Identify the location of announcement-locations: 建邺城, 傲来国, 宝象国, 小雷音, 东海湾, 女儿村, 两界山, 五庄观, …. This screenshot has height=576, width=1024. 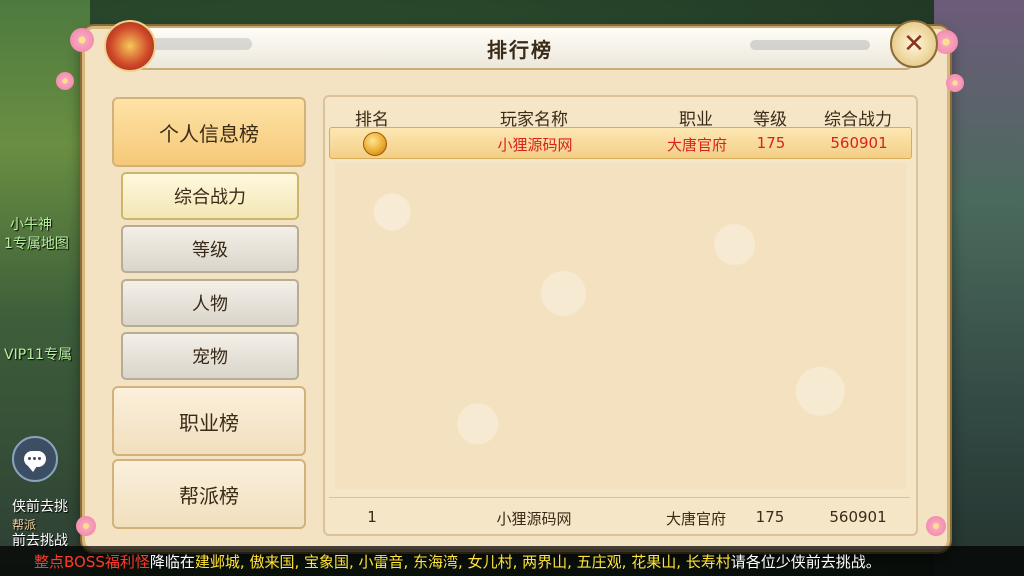
(462, 561).